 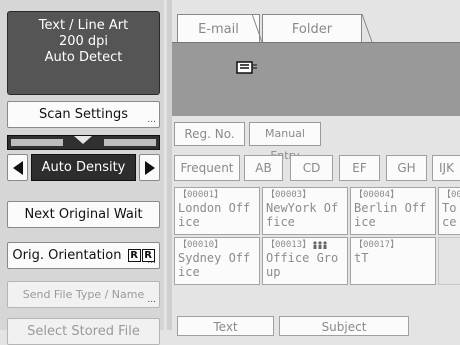 I want to click on empty-slot, so click(x=449, y=261).